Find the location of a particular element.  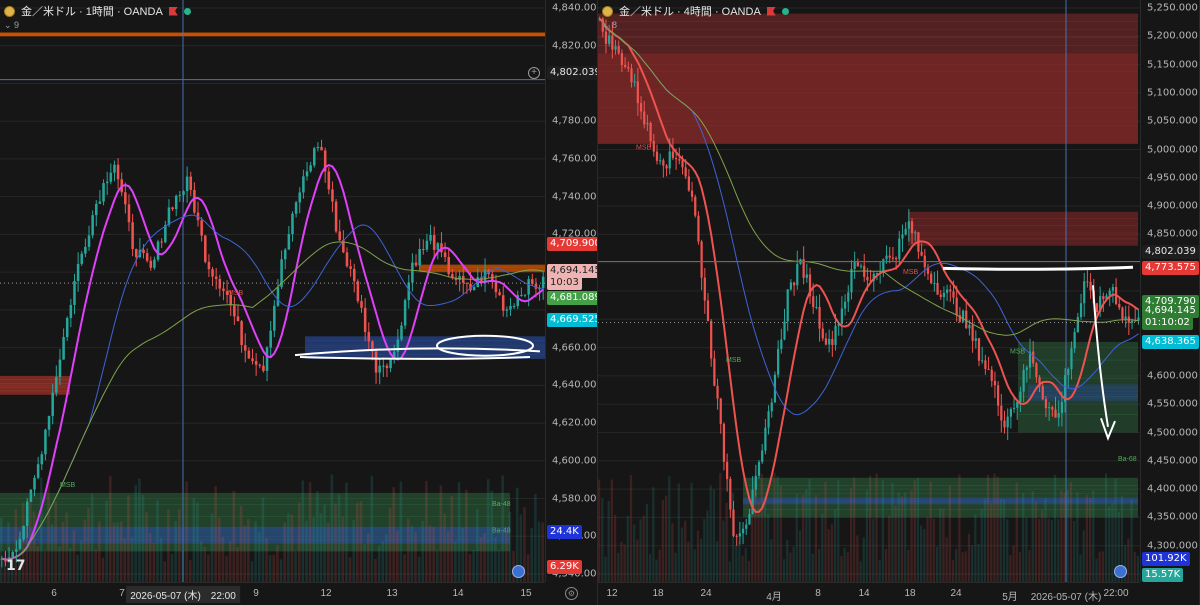

time-axis-4h: 12 18 24 4月 8 14 18 24 5月 2026-05-07 (木) 22:00 is located at coordinates (869, 593).